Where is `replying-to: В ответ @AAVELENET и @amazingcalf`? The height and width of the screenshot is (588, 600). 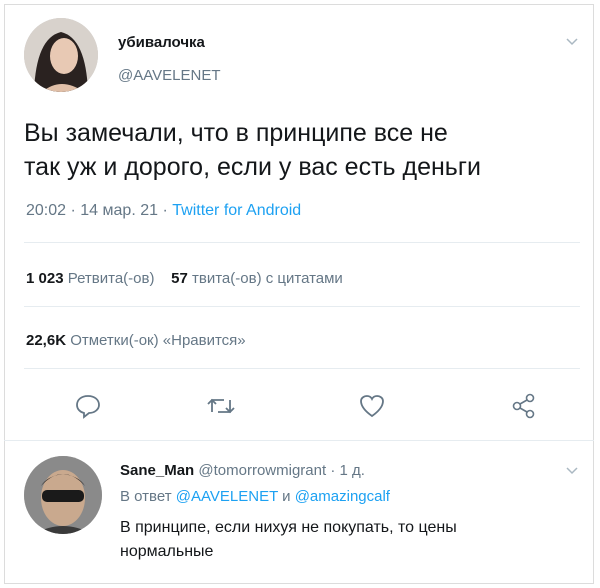 replying-to: В ответ @AAVELENET и @amazingcalf is located at coordinates (255, 496).